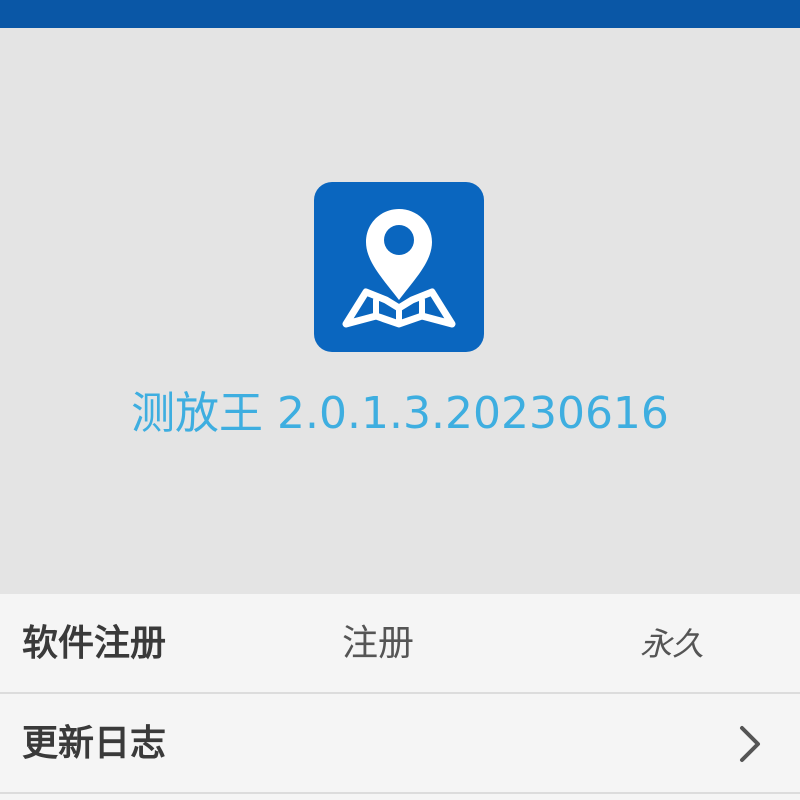  I want to click on app-logo, so click(399, 267).